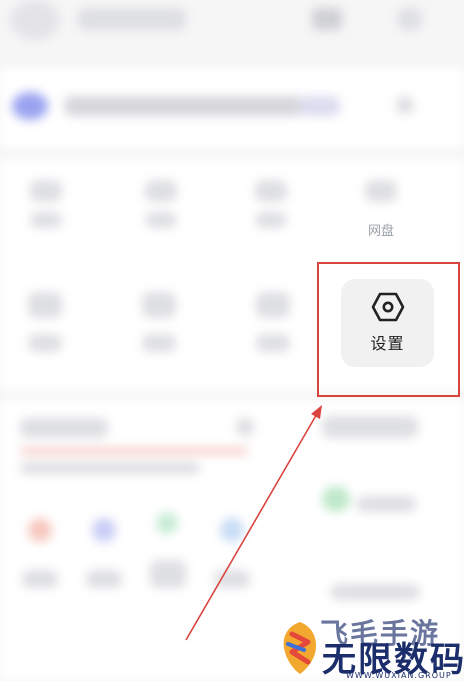  I want to click on watermark-logo-icon, so click(299, 648).